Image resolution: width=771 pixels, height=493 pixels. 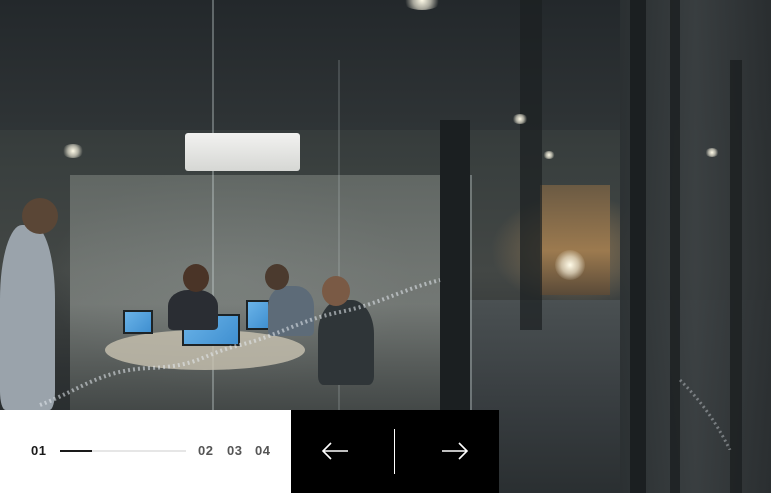 What do you see at coordinates (123, 451) in the screenshot?
I see `slide-progress-track` at bounding box center [123, 451].